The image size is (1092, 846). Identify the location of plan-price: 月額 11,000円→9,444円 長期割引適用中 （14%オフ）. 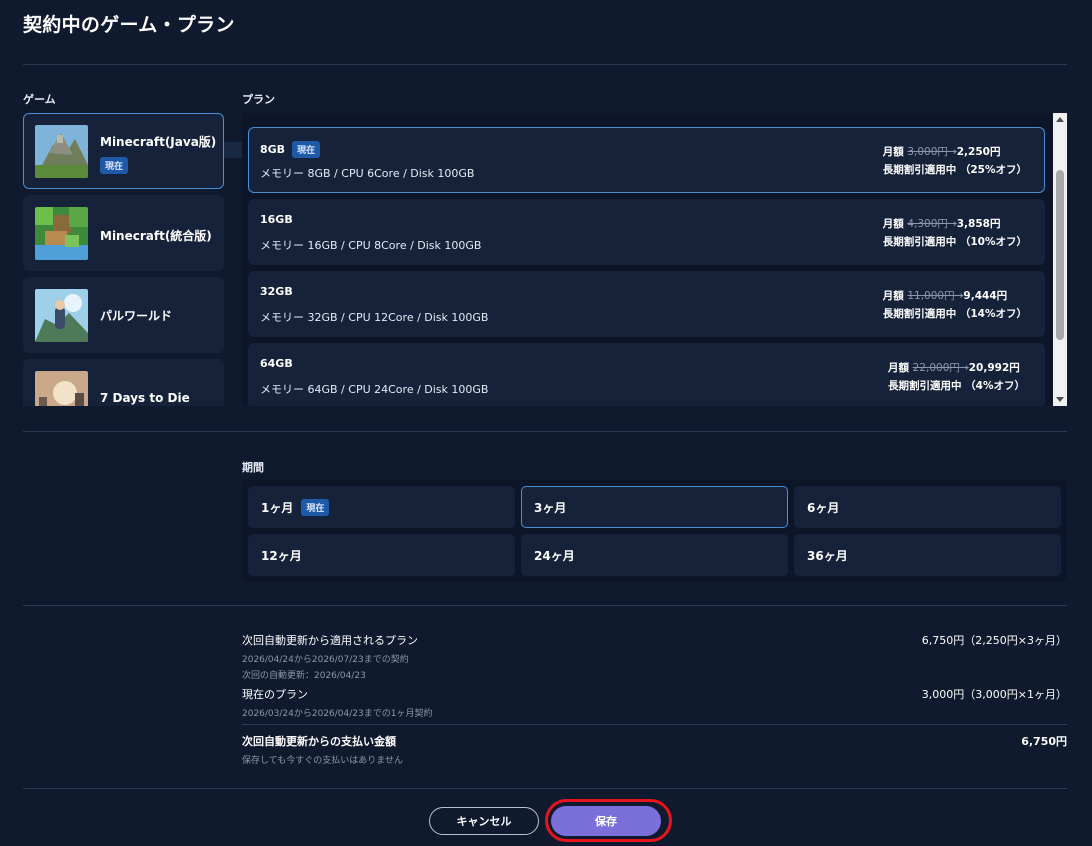
(955, 305).